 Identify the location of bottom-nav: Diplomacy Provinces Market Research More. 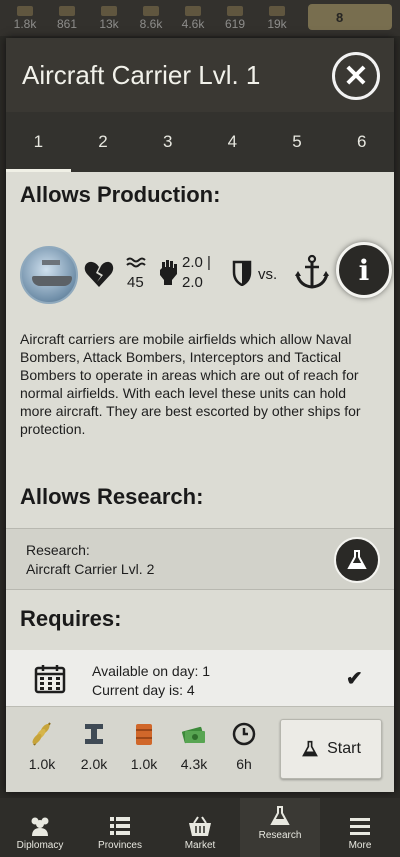
(200, 827).